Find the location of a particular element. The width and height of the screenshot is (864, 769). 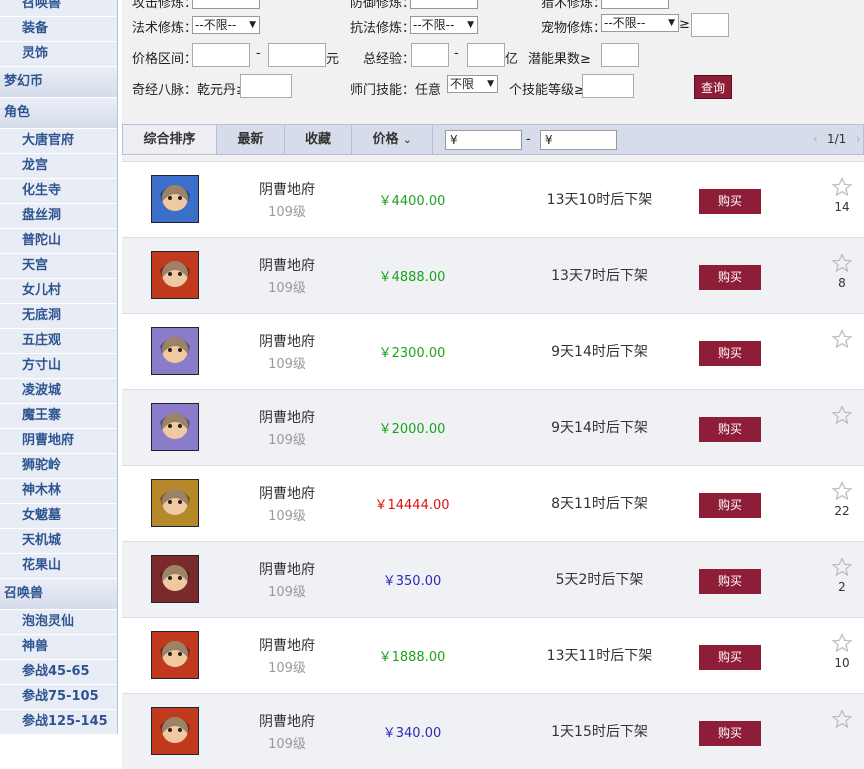

price-max-input is located at coordinates (297, 55).